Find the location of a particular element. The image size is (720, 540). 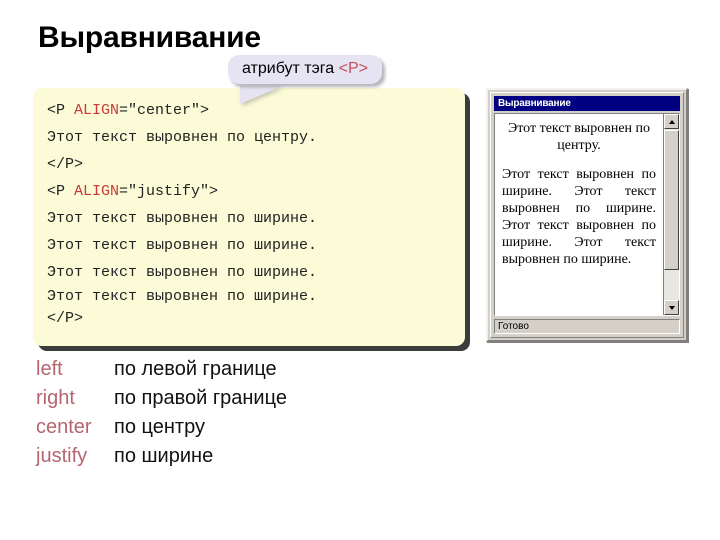

callout-bubble: атрибут тэга <P> is located at coordinates (305, 69).